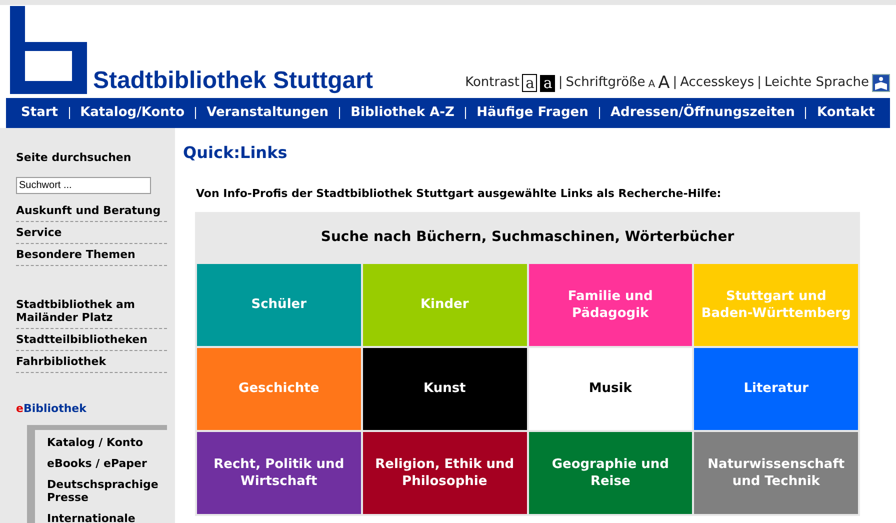  What do you see at coordinates (881, 83) in the screenshot?
I see `easy-language-icon` at bounding box center [881, 83].